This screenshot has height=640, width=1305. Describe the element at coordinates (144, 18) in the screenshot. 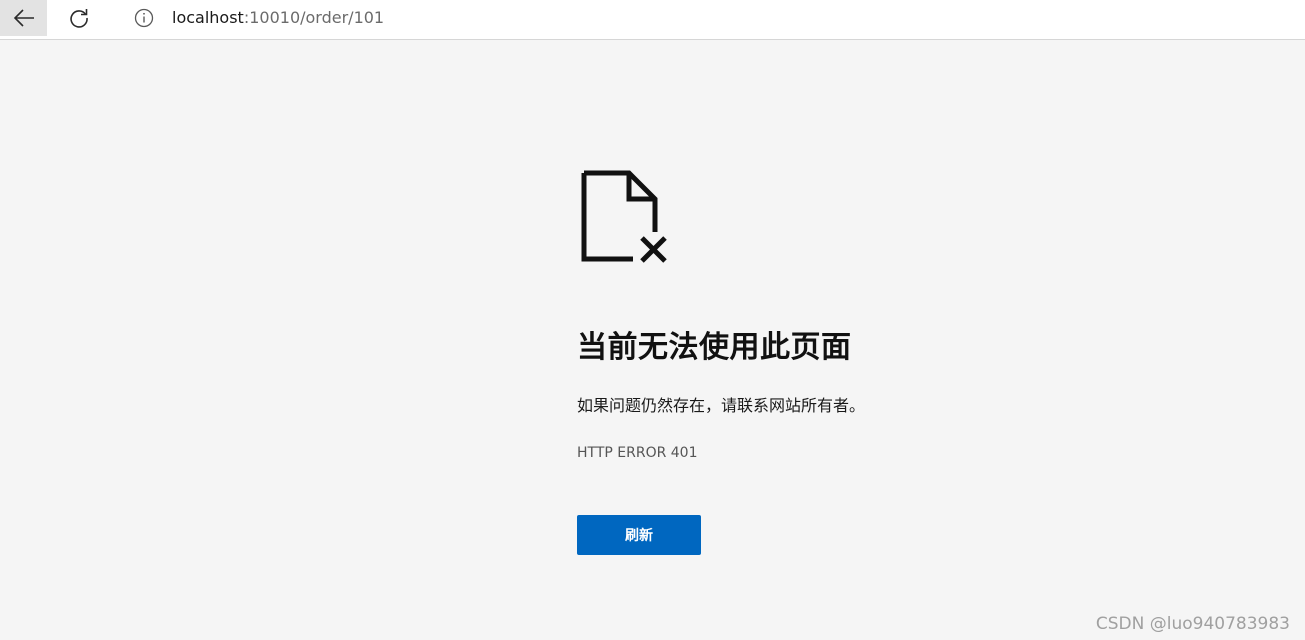

I see `info-icon` at that location.